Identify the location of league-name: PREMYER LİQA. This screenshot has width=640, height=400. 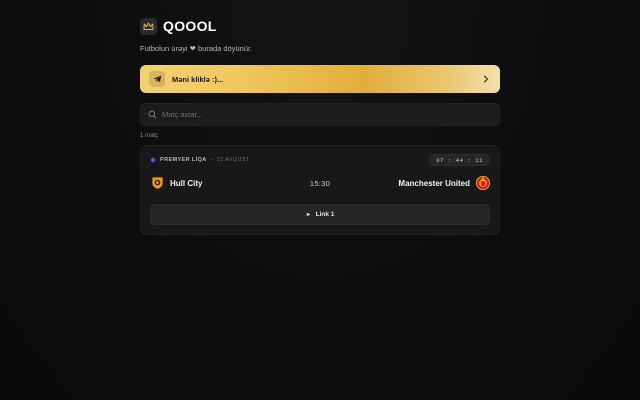
(183, 160).